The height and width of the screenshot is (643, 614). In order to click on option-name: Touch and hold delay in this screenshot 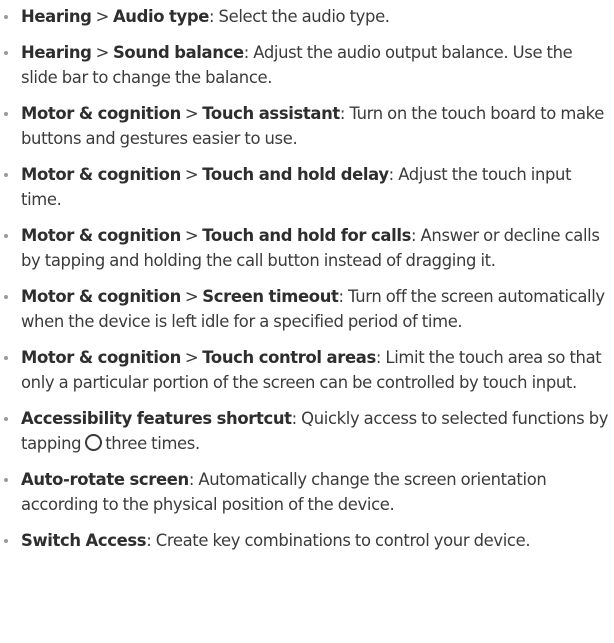, I will do `click(295, 174)`.